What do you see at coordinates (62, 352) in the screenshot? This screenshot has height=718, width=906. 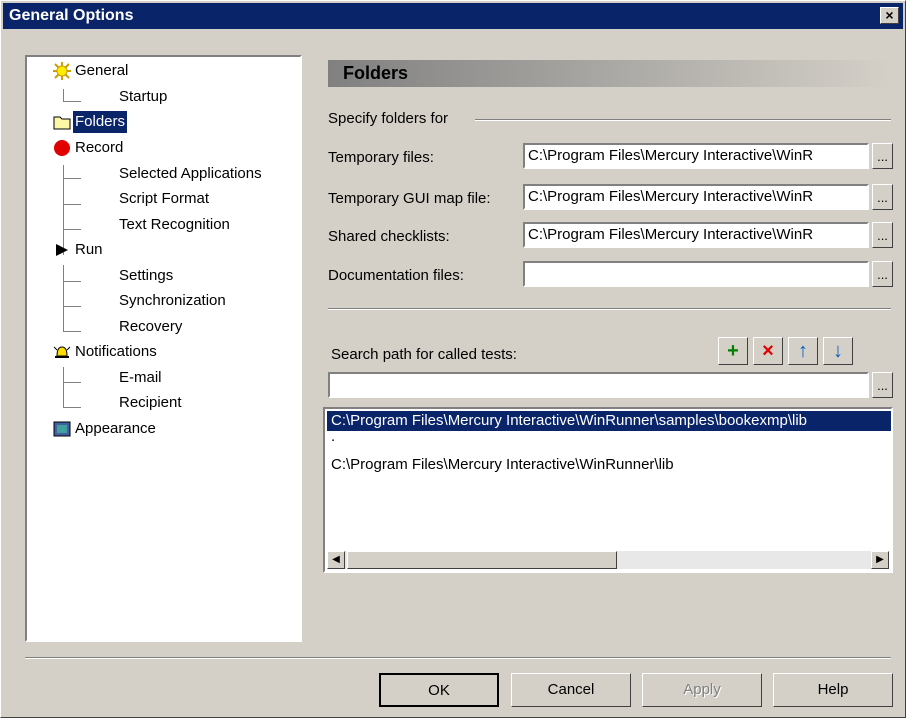 I see `bell-icon` at bounding box center [62, 352].